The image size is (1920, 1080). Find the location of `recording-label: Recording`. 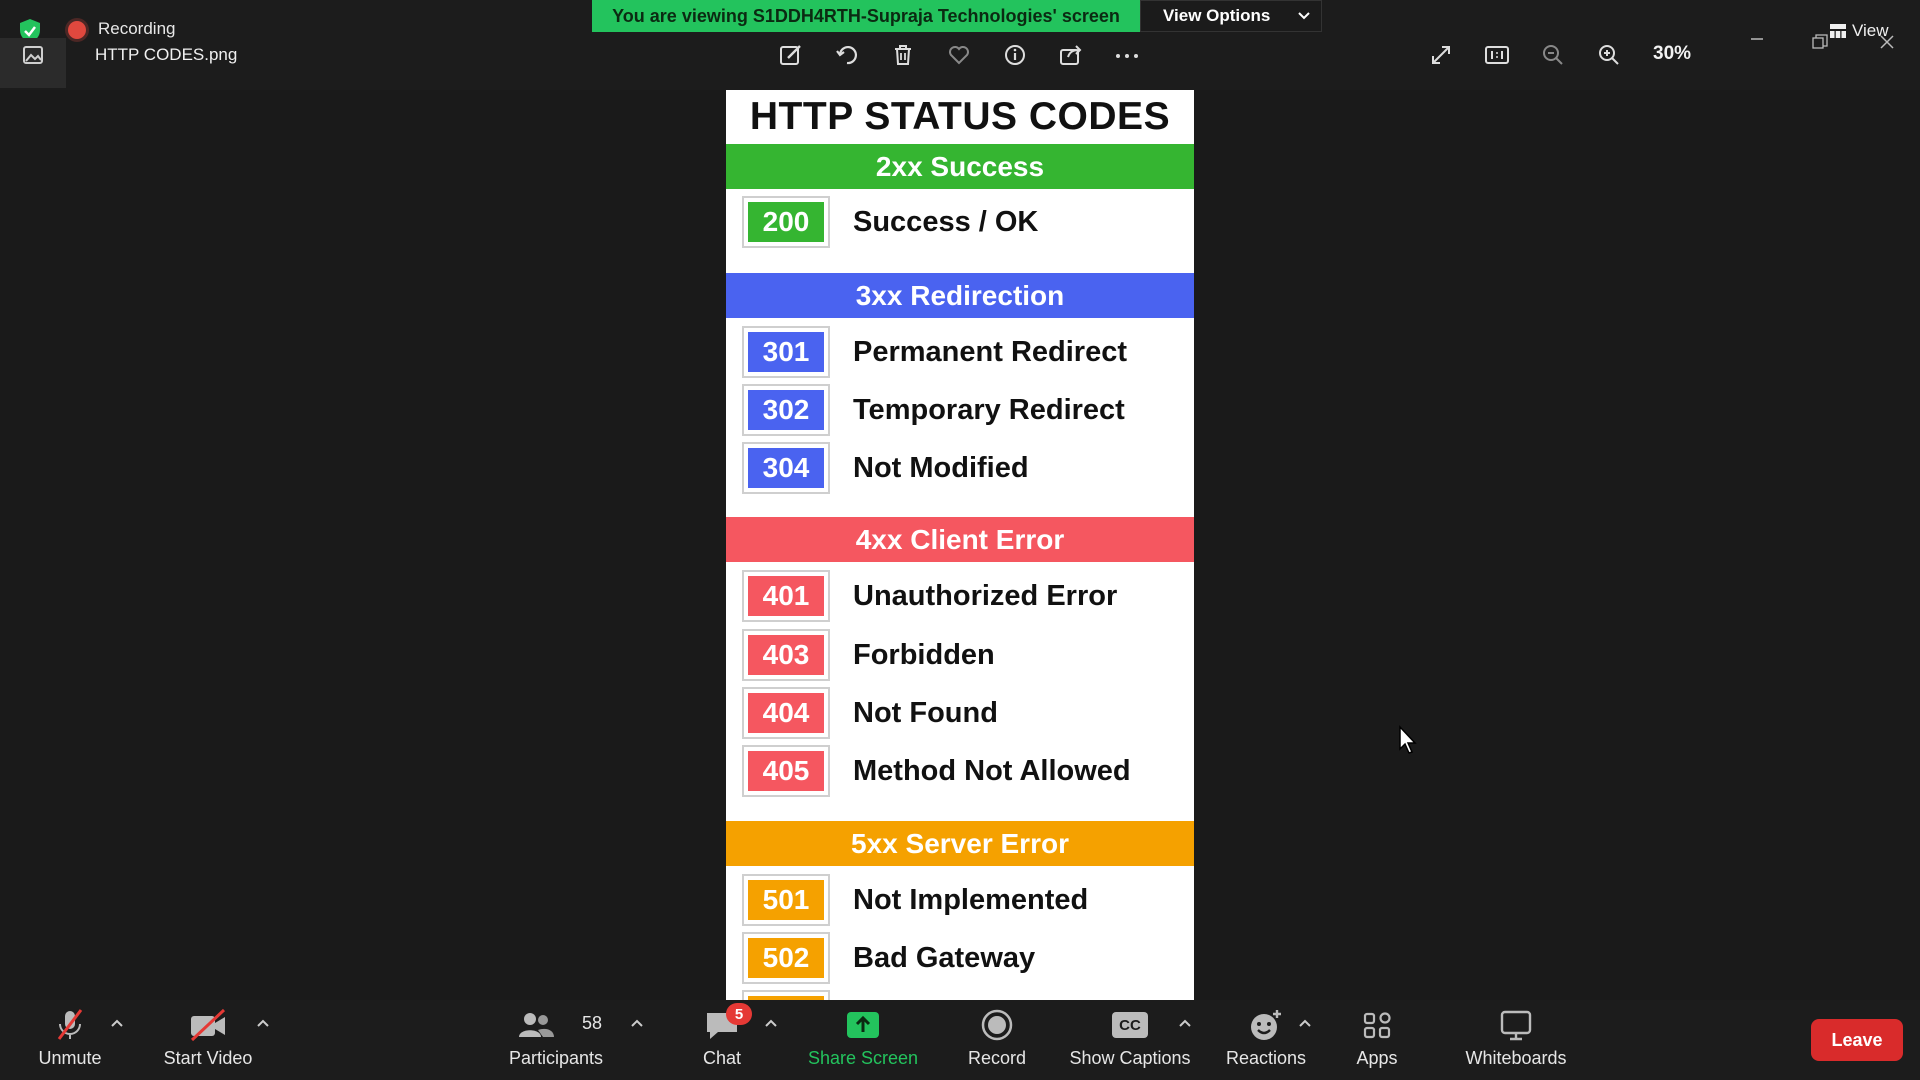

recording-label: Recording is located at coordinates (137, 28).